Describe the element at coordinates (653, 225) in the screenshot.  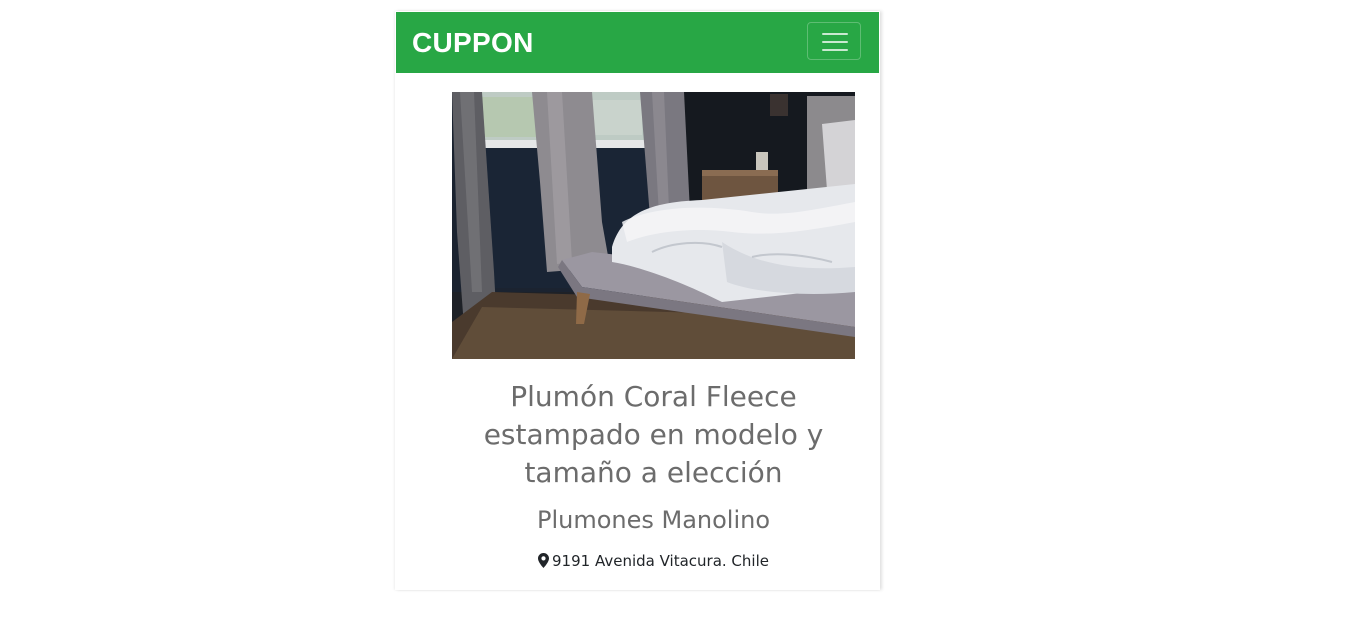
I see `product-image` at that location.